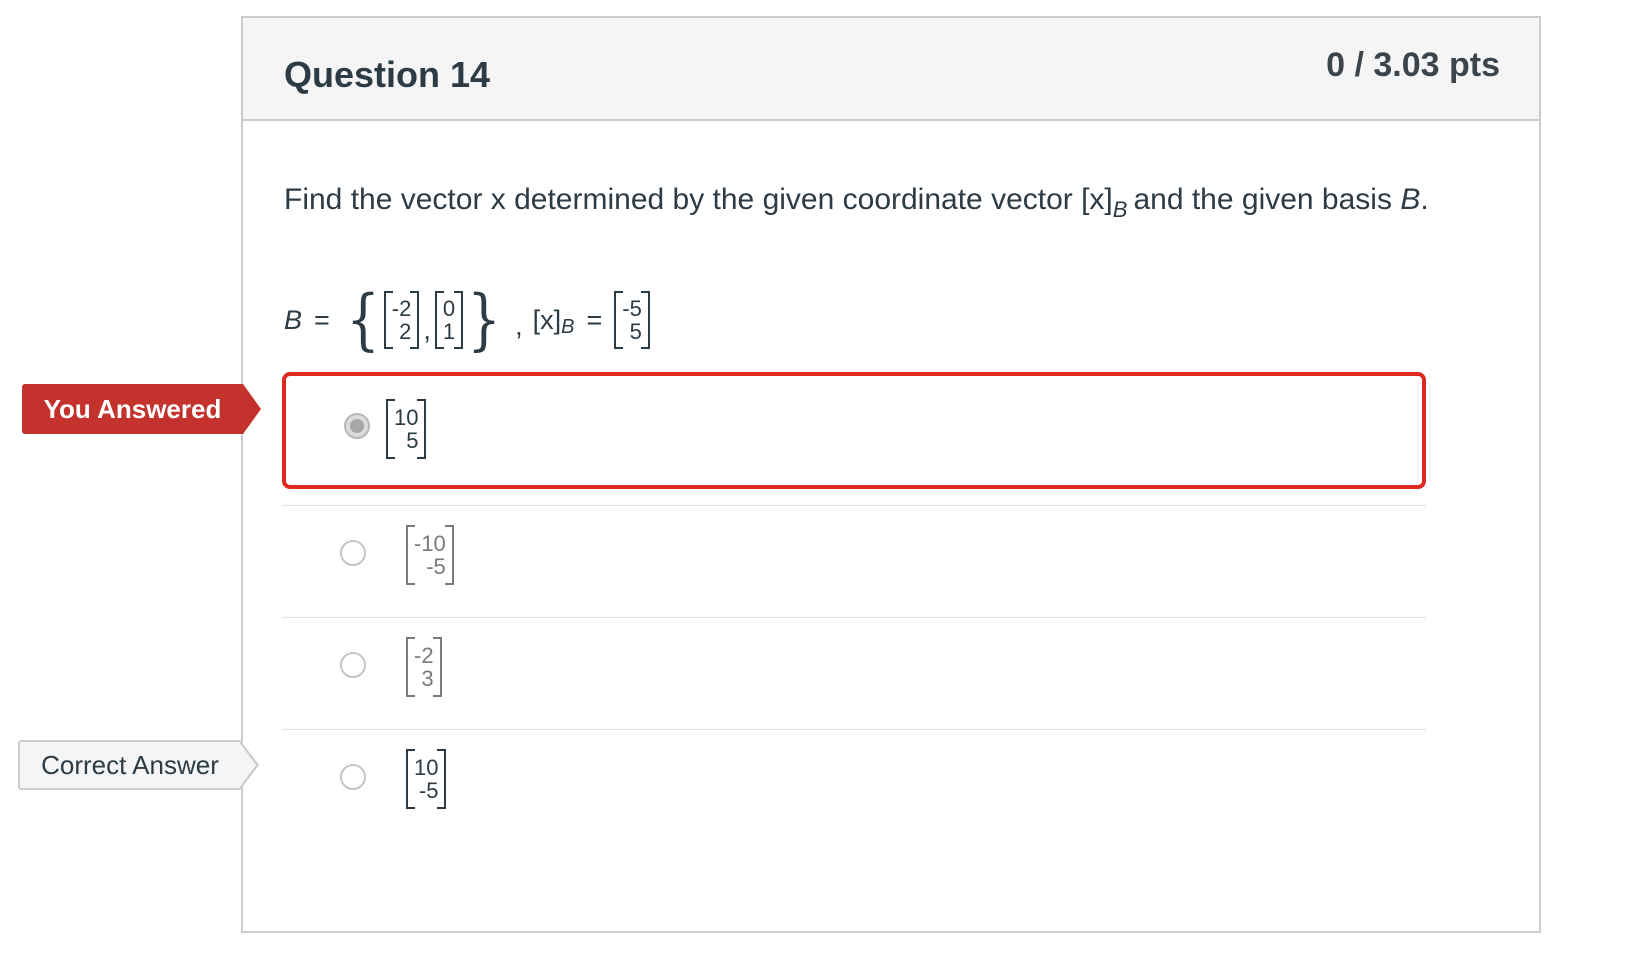  Describe the element at coordinates (484, 319) in the screenshot. I see `close-brace: }` at that location.